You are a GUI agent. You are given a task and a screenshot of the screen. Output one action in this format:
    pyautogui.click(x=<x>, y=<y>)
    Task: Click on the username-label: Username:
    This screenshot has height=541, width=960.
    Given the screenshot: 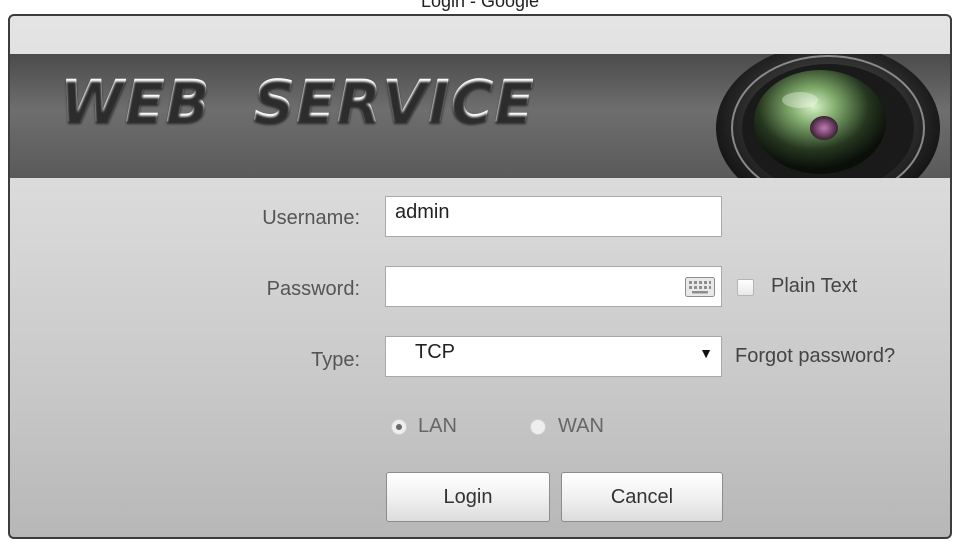 What is the action you would take?
    pyautogui.click(x=311, y=218)
    